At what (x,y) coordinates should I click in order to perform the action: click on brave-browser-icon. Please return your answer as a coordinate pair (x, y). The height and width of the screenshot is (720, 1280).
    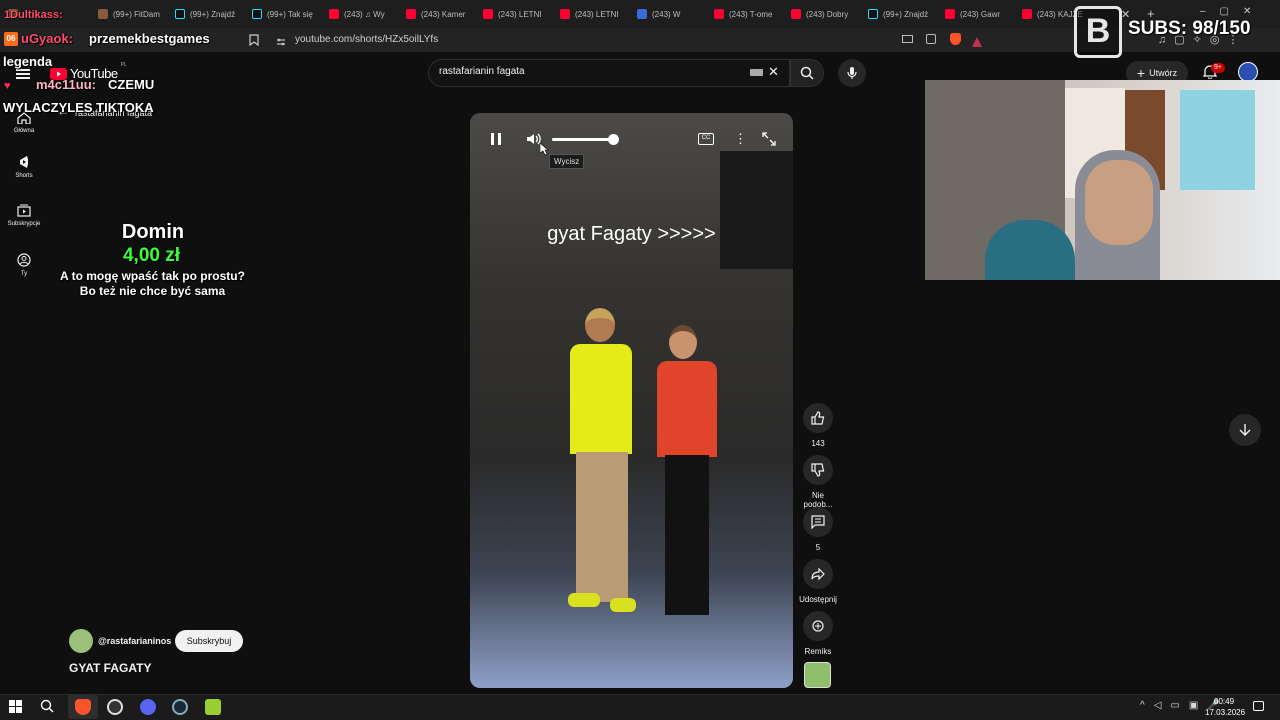
    Looking at the image, I should click on (83, 707).